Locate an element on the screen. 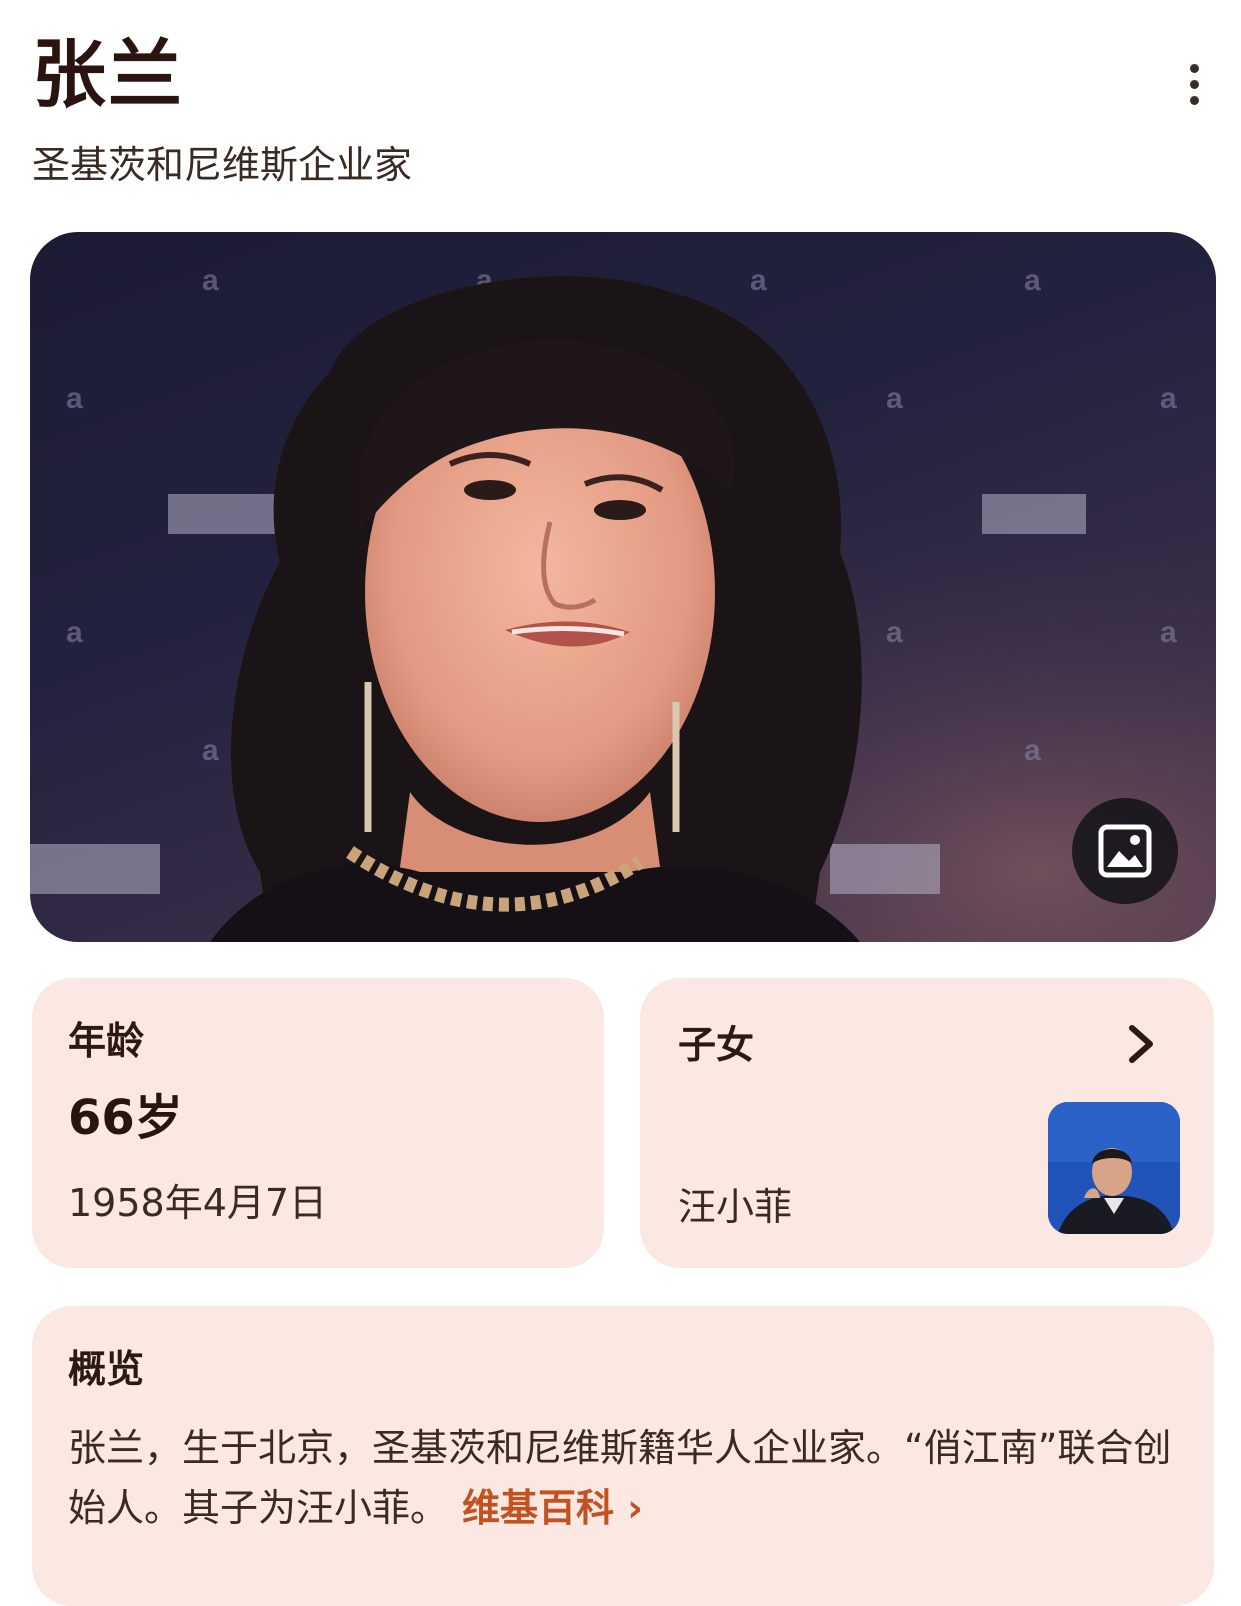 The image size is (1241, 1606). page-title: 张兰 is located at coordinates (108, 75).